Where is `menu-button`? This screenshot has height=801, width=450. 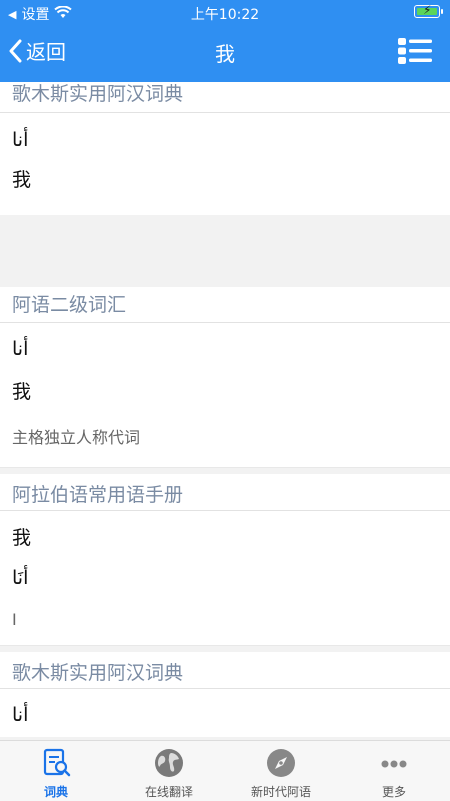
menu-button is located at coordinates (415, 53).